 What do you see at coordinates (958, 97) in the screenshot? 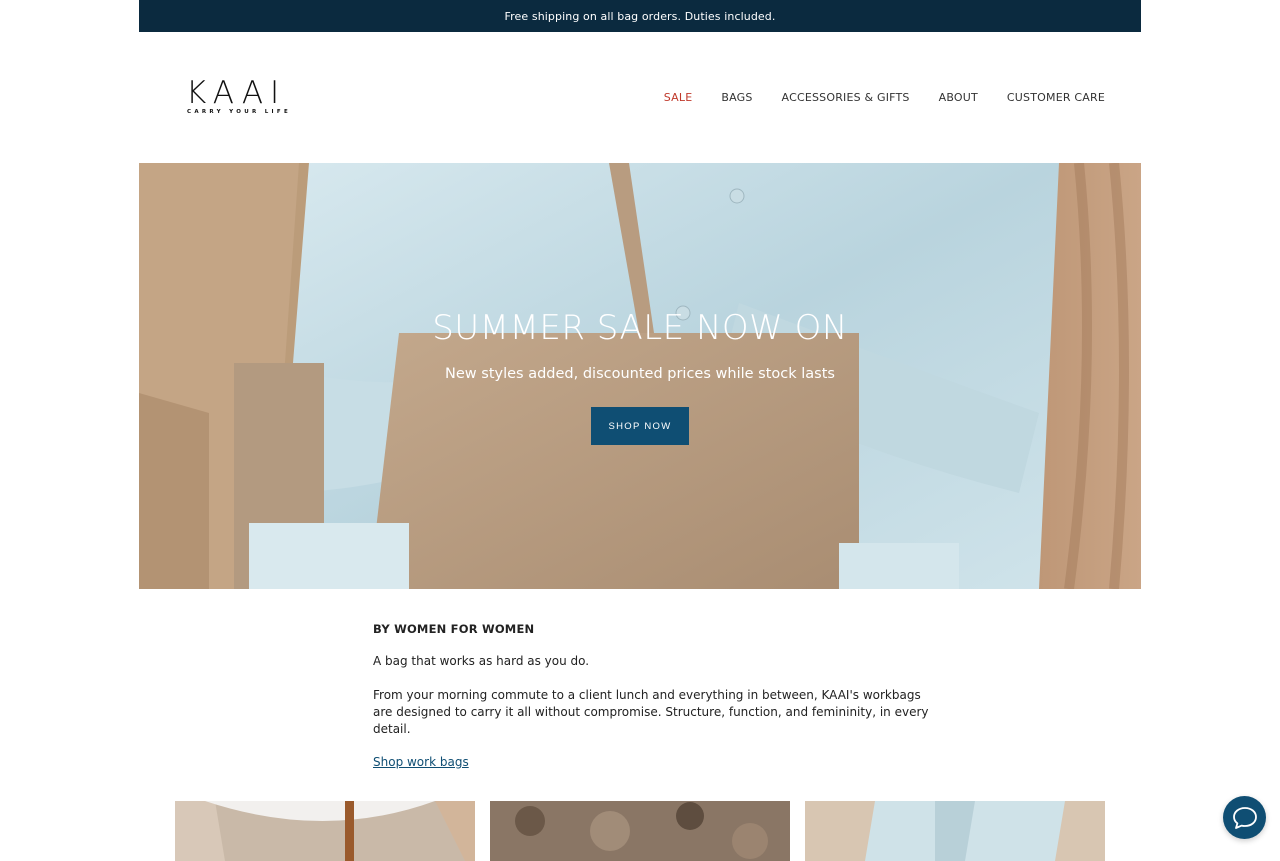
I see `nav-item-about: ABOUT` at bounding box center [958, 97].